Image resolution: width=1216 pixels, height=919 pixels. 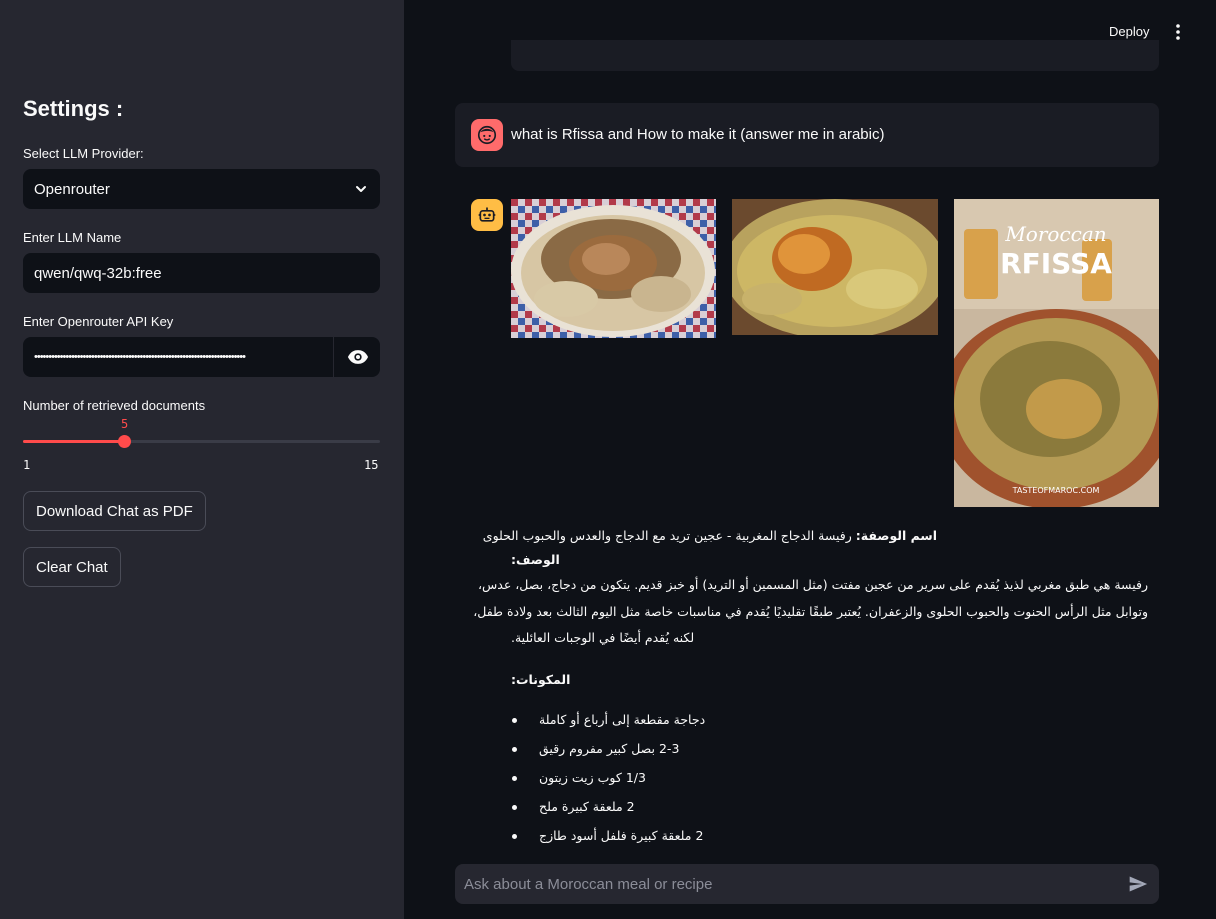 I want to click on description-heading-text: الوصف:, so click(x=535, y=559).